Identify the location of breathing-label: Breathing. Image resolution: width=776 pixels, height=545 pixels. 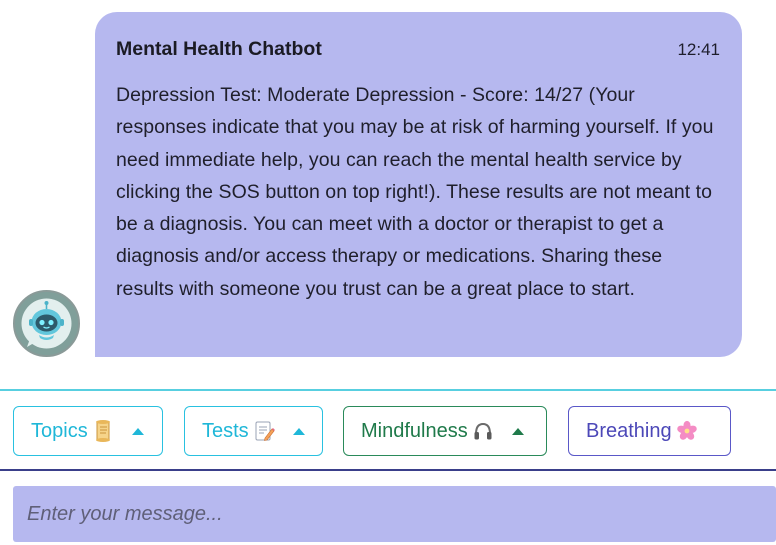
(629, 430).